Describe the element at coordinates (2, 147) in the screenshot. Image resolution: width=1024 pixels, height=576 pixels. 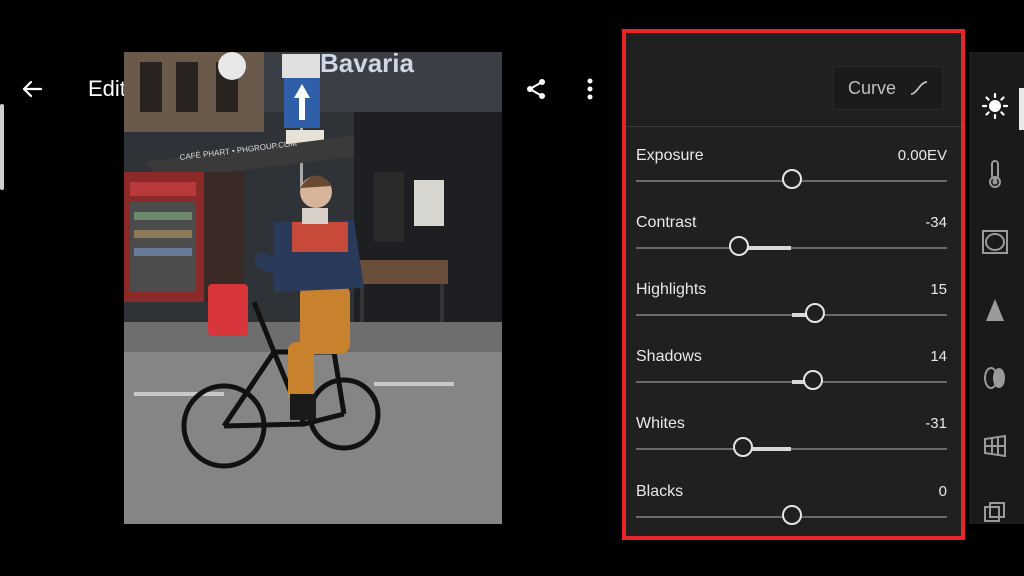
I see `scroll-indicator` at that location.